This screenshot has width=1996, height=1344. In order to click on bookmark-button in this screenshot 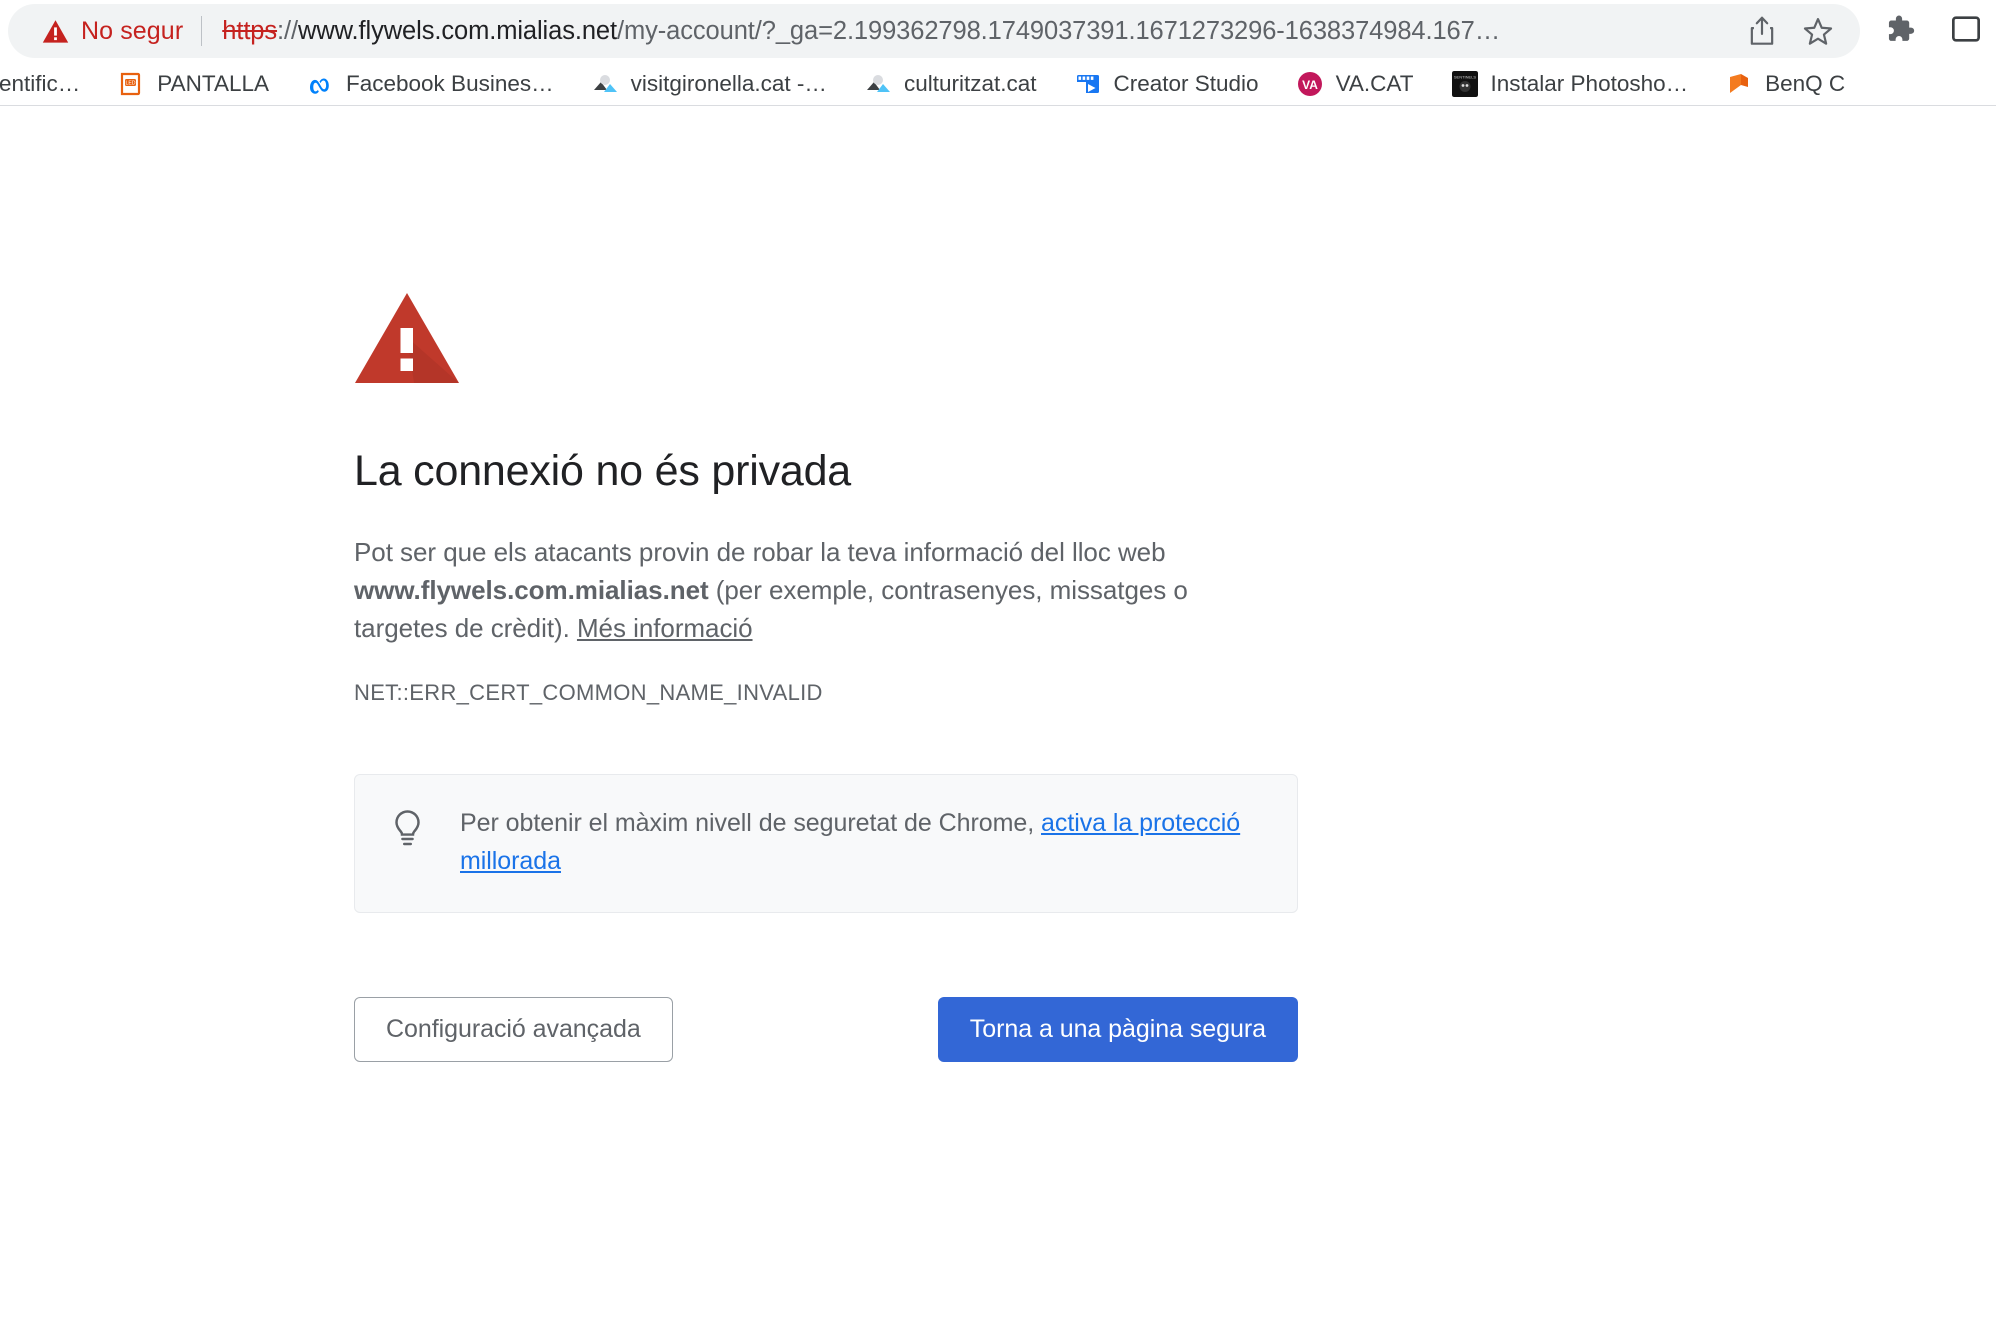, I will do `click(1818, 31)`.